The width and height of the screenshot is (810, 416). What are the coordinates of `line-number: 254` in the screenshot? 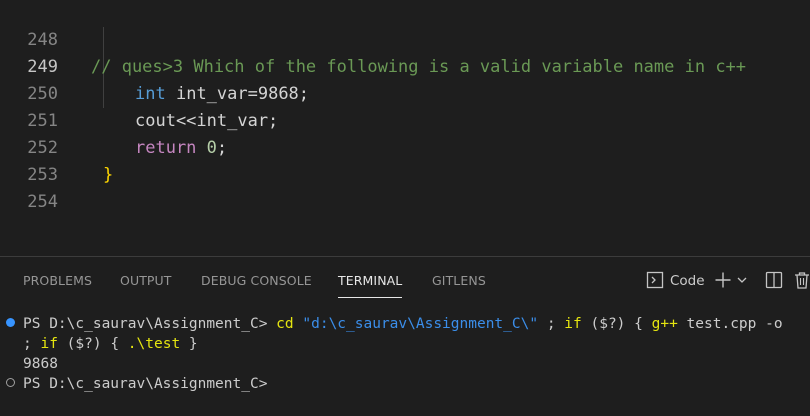 It's located at (42, 202).